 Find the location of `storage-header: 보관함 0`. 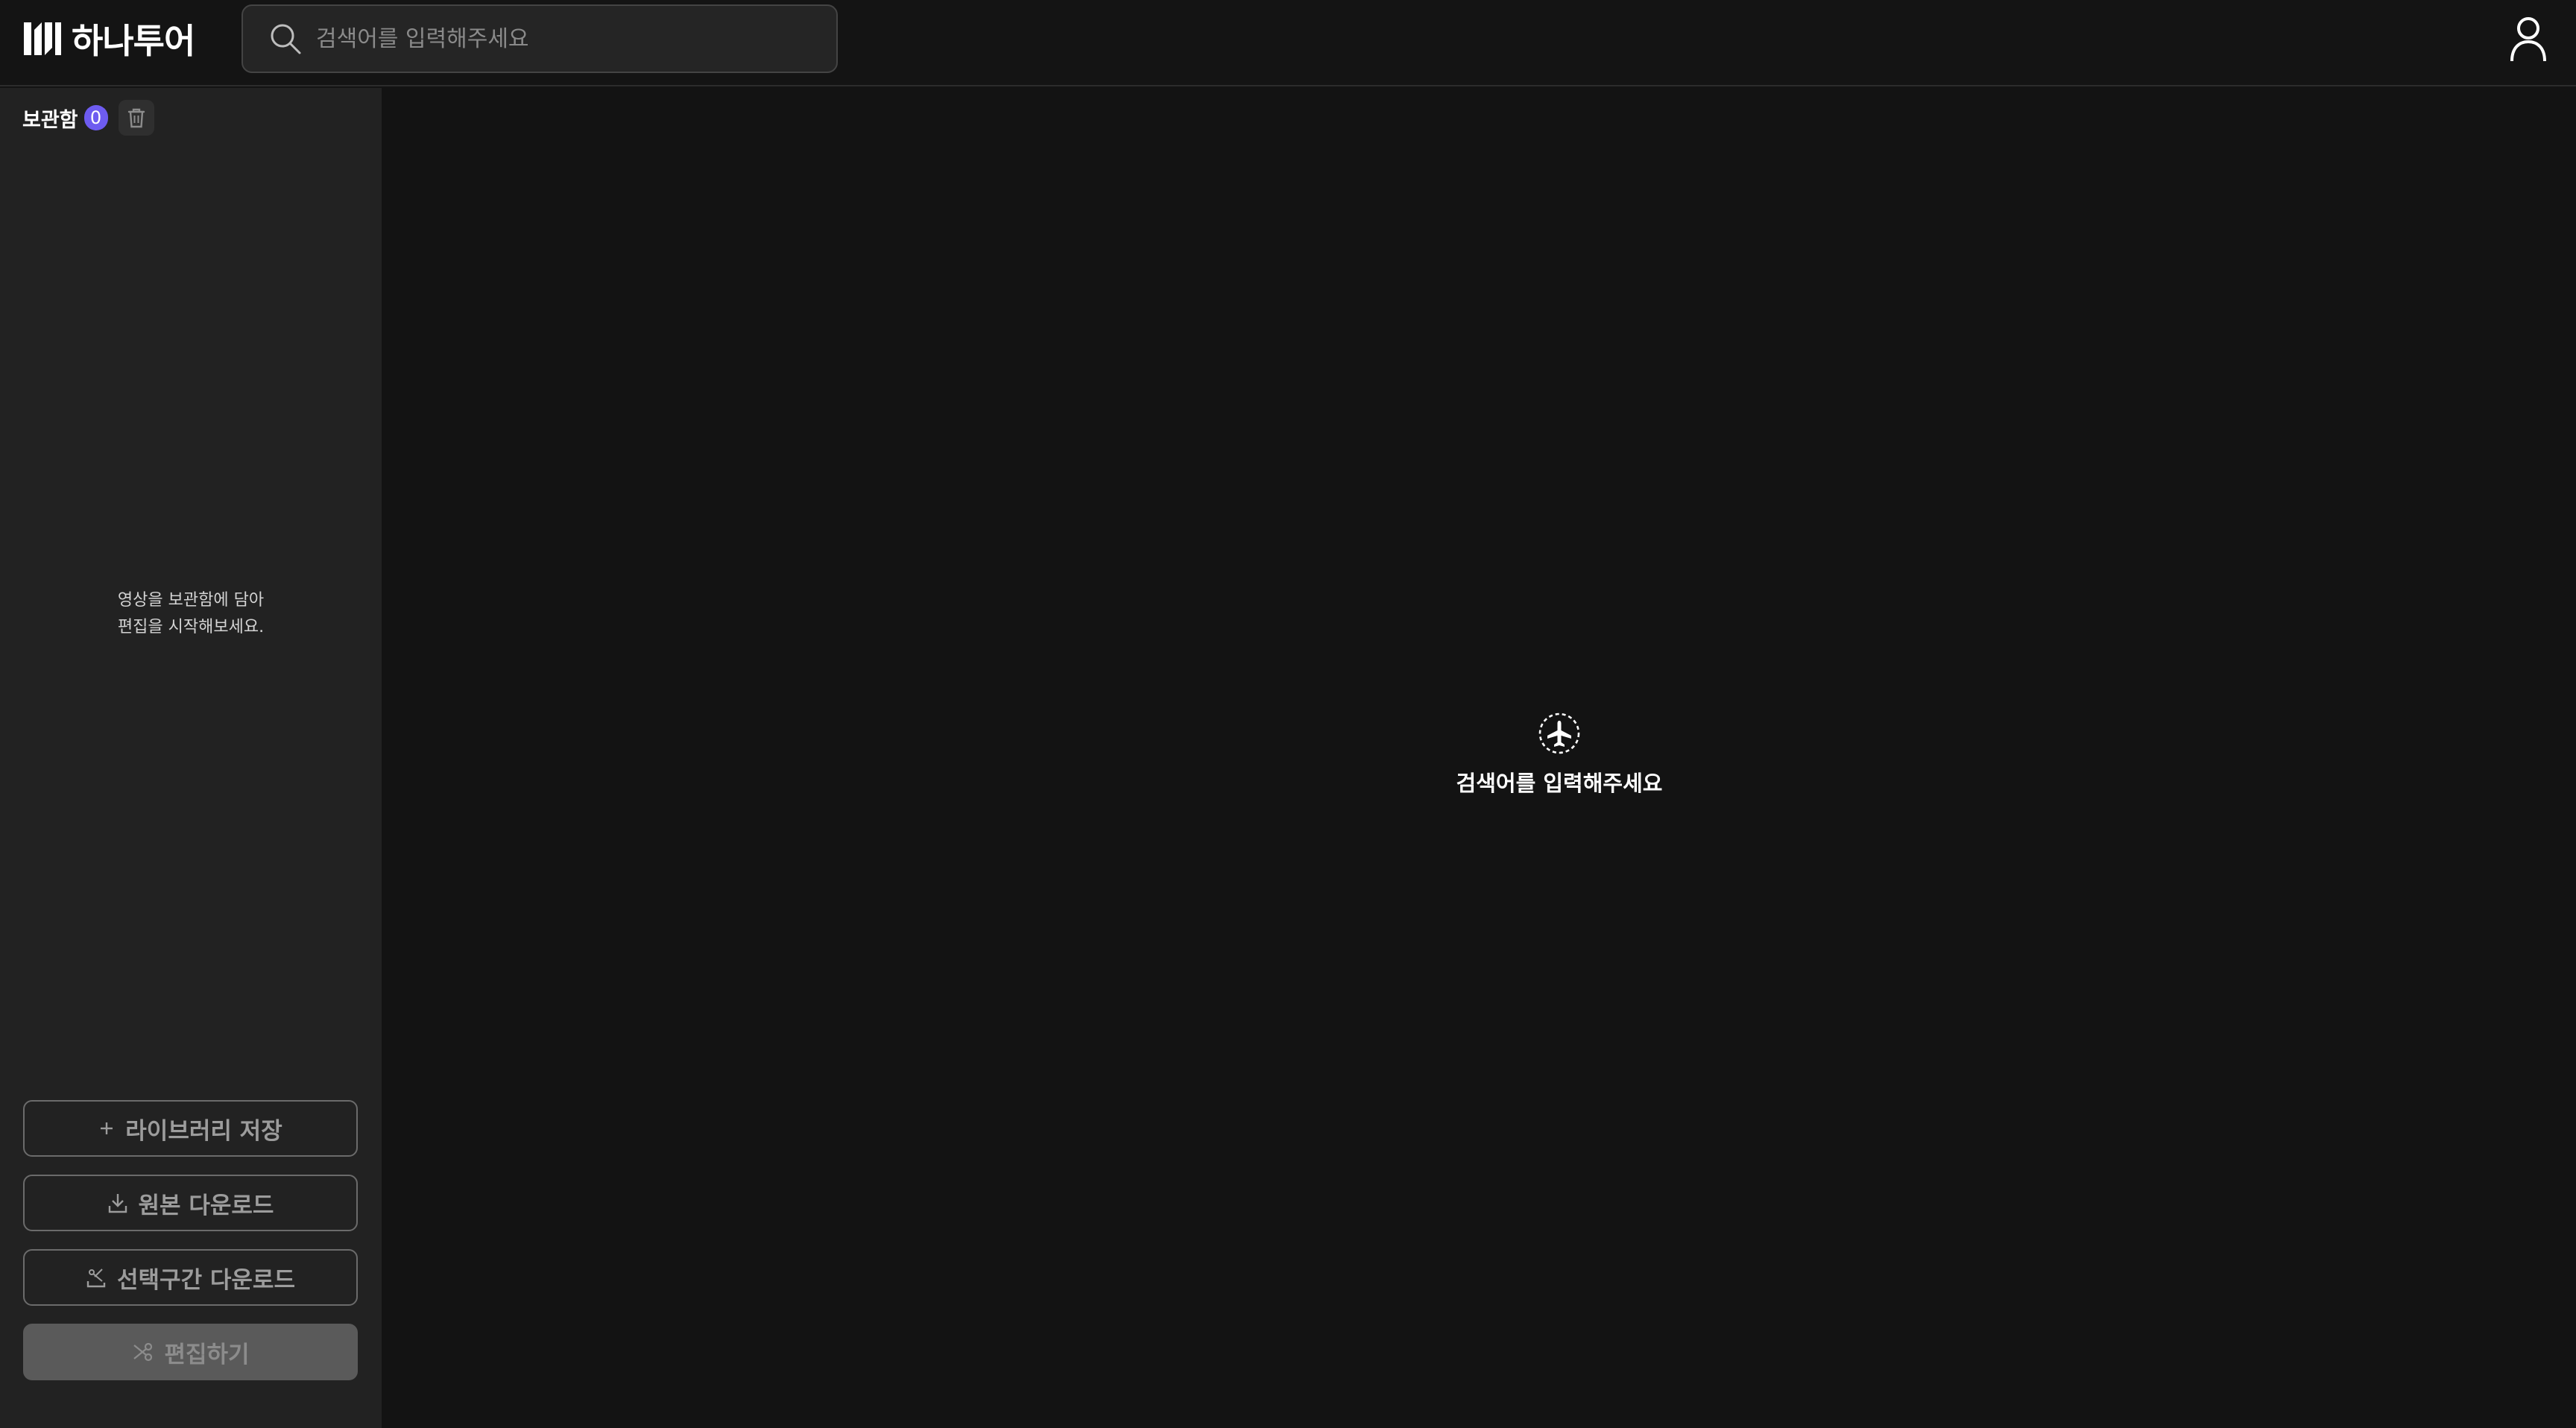

storage-header: 보관함 0 is located at coordinates (88, 118).